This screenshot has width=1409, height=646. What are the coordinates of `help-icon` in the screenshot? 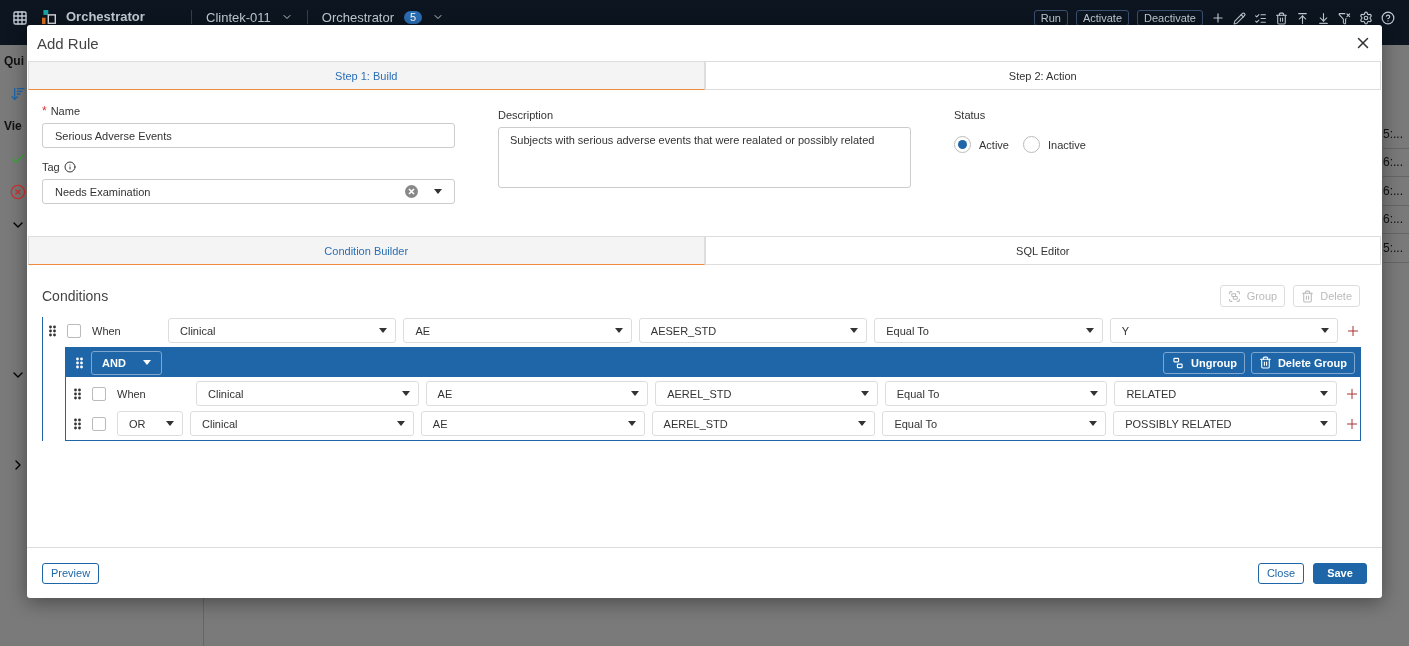 It's located at (1388, 18).